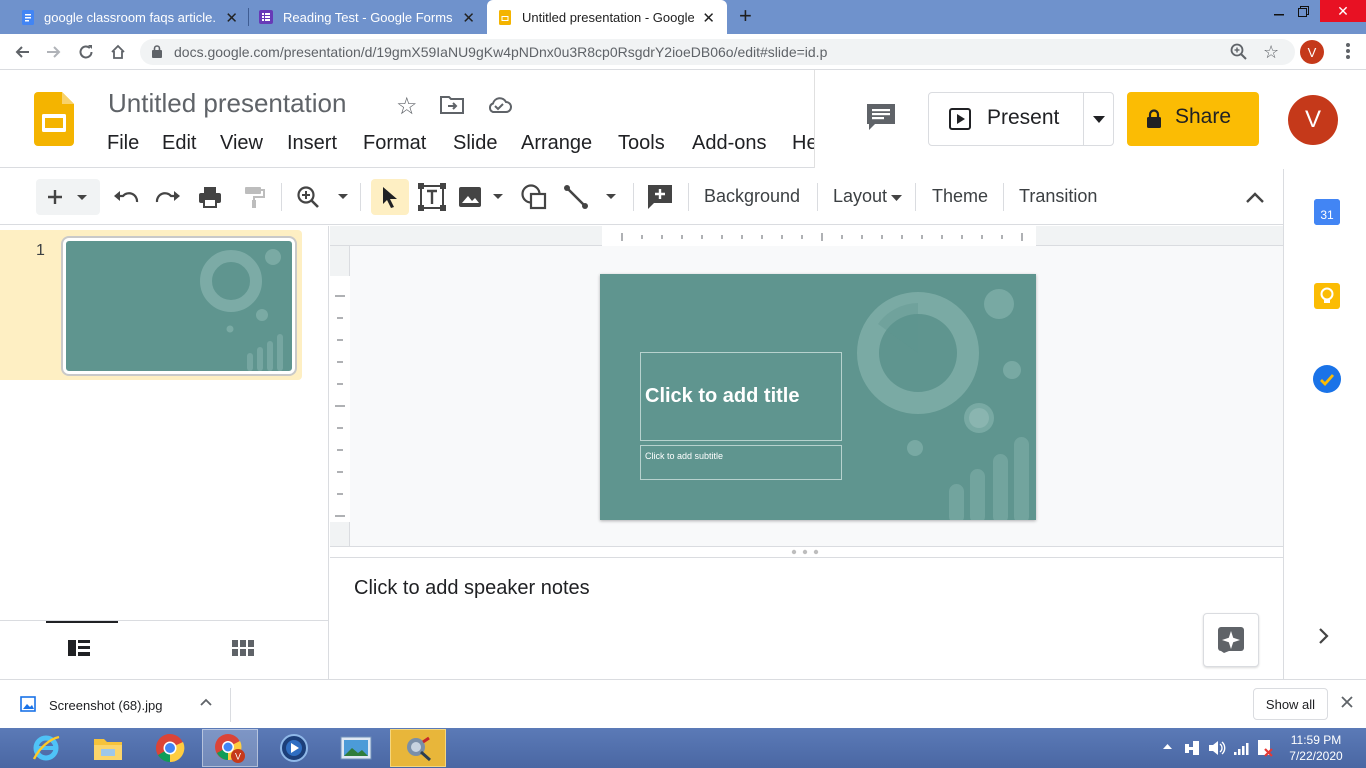 The height and width of the screenshot is (768, 1366). I want to click on select-cursor-icon, so click(390, 197).